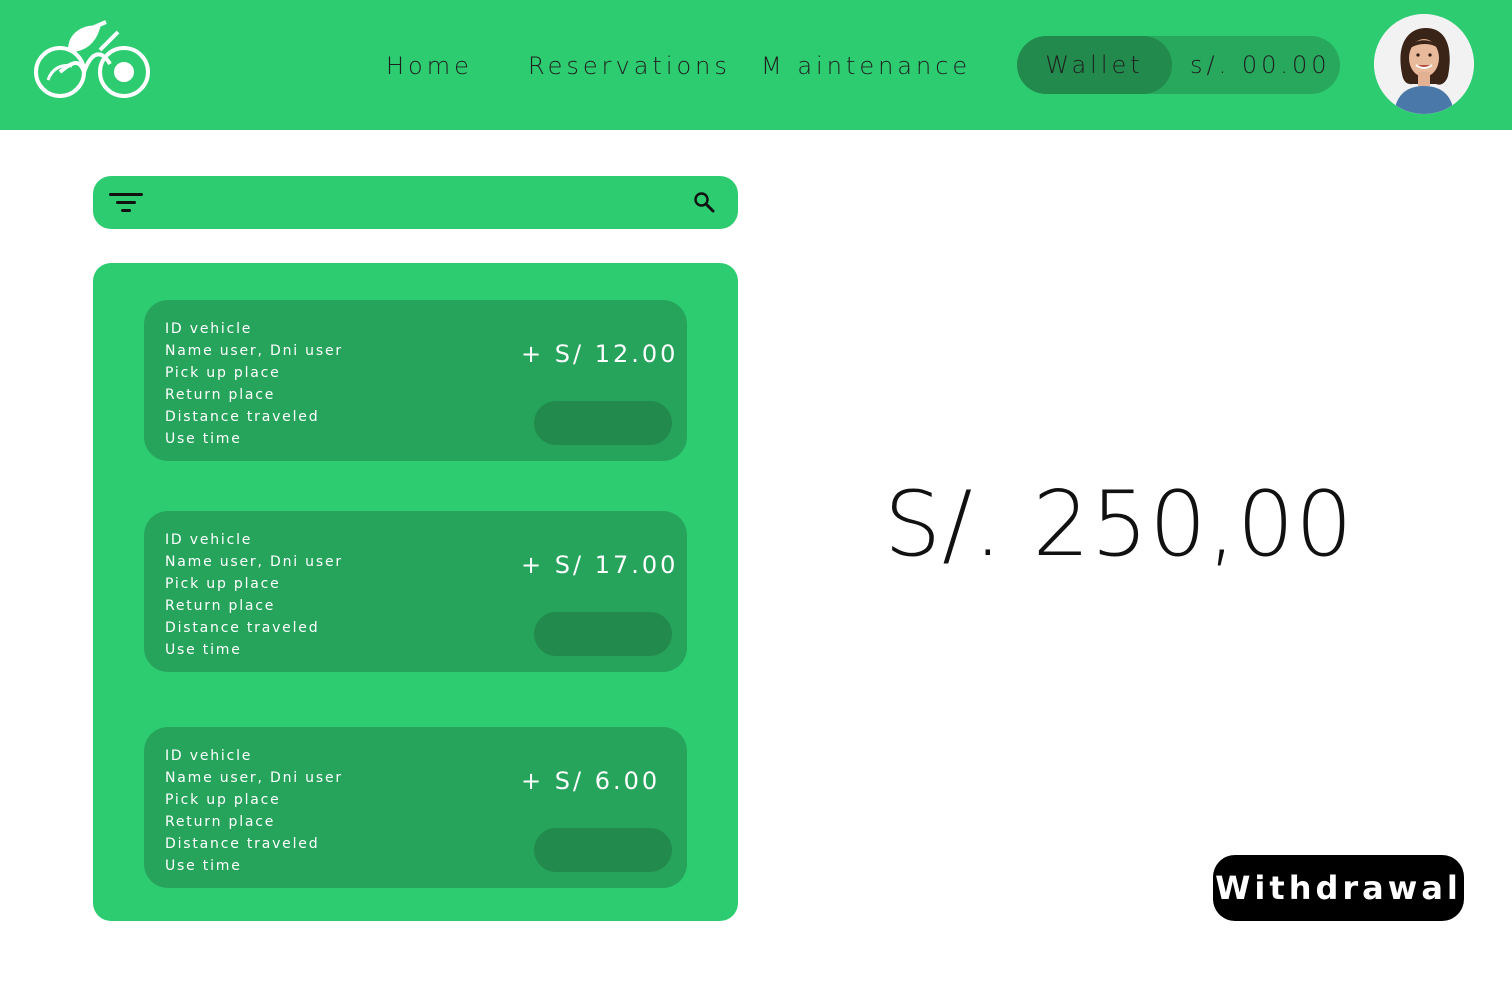 The width and height of the screenshot is (1512, 982). Describe the element at coordinates (93, 62) in the screenshot. I see `bike-logo-icon` at that location.